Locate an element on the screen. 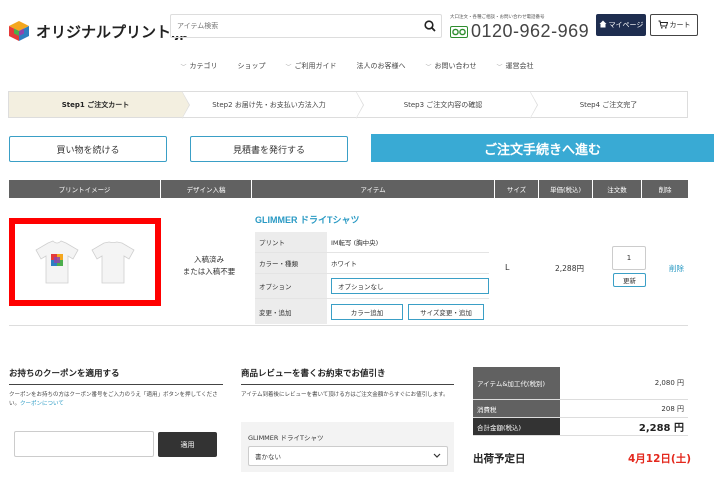  review-select-value: 書かない is located at coordinates (268, 457).